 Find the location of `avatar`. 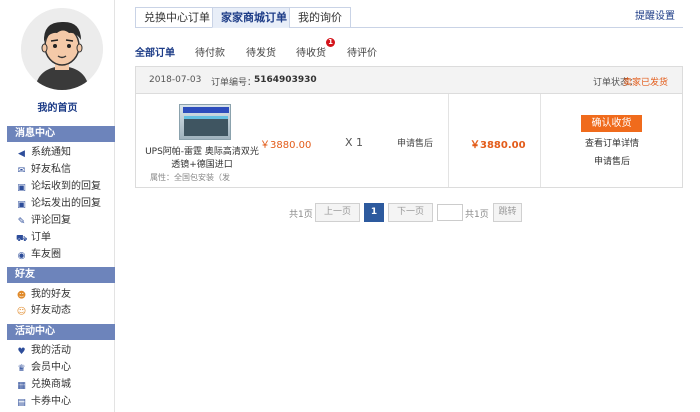

avatar is located at coordinates (62, 49).